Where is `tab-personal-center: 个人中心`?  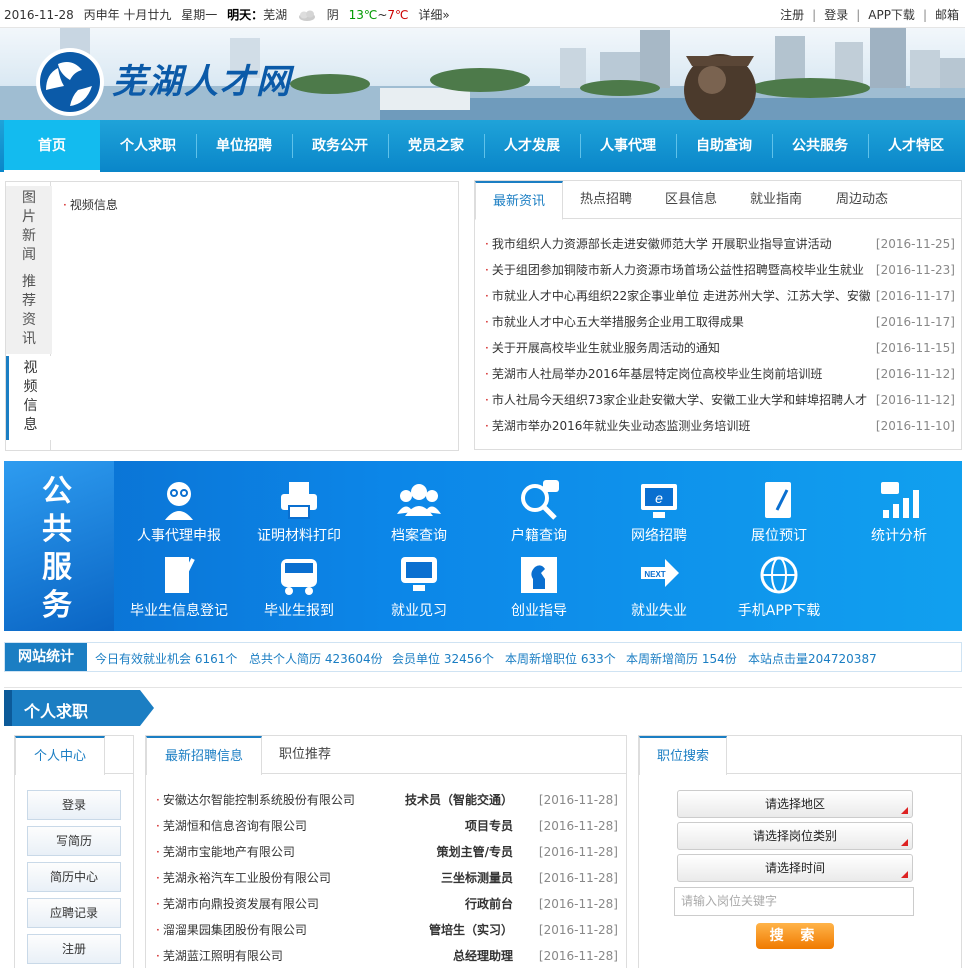 tab-personal-center: 个人中心 is located at coordinates (60, 755).